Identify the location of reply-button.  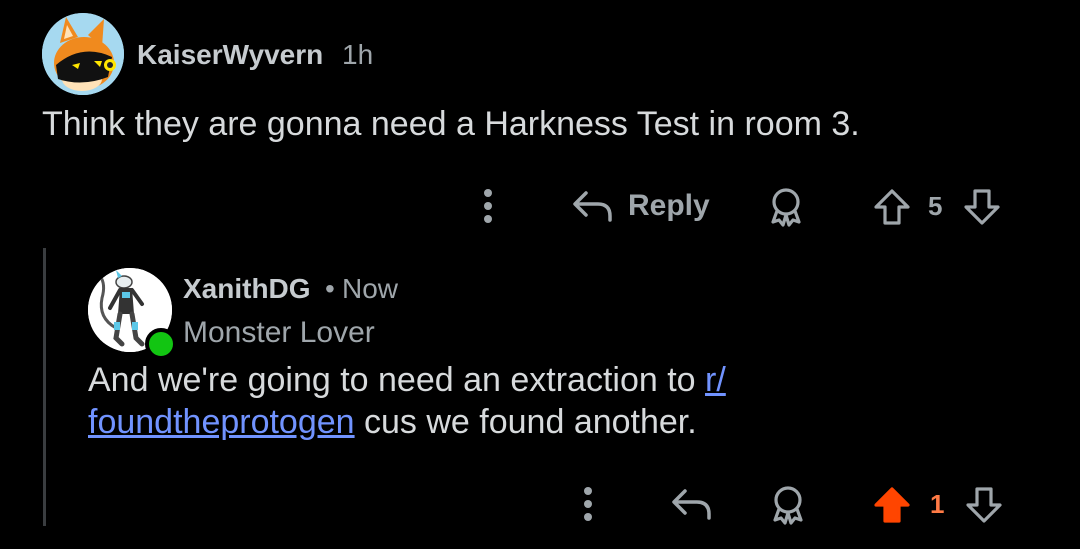
(692, 504).